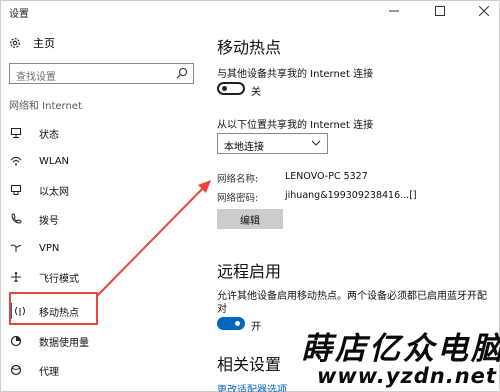 Image resolution: width=500 pixels, height=392 pixels. Describe the element at coordinates (182, 73) in the screenshot. I see `search-icon` at that location.